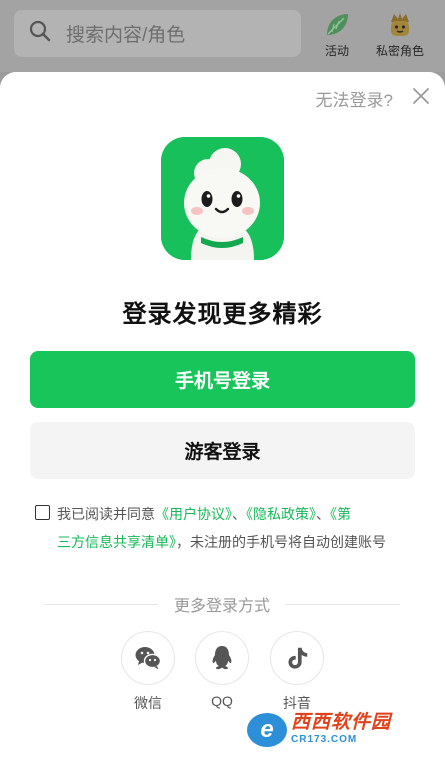 The width and height of the screenshot is (445, 759). Describe the element at coordinates (148, 658) in the screenshot. I see `wechat-icon` at that location.